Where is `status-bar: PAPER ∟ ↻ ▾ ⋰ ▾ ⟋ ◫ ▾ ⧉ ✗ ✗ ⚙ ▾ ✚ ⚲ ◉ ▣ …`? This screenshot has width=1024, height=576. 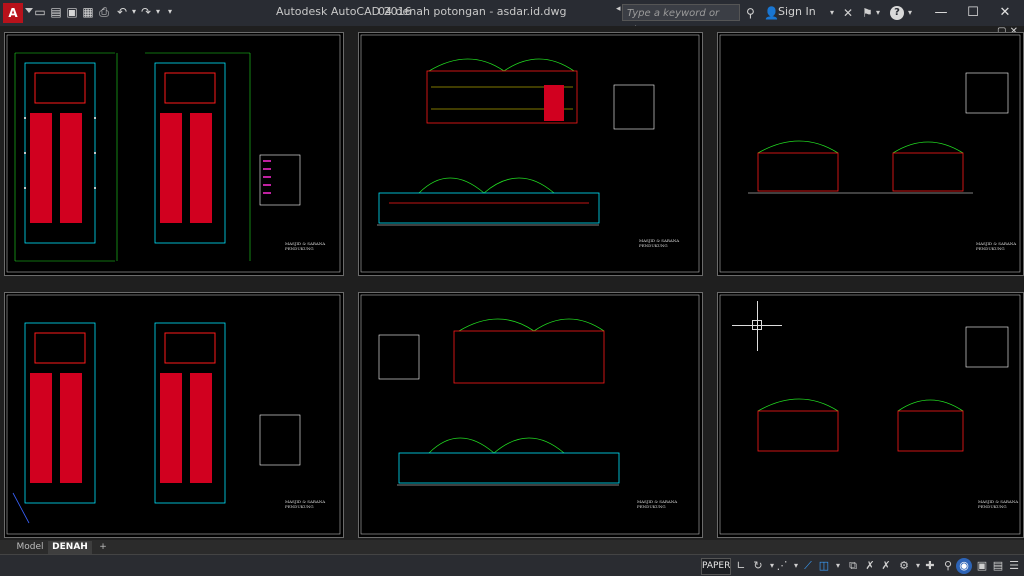 status-bar: PAPER ∟ ↻ ▾ ⋰ ▾ ⟋ ◫ ▾ ⧉ ✗ ✗ ⚙ ▾ ✚ ⚲ ◉ ▣ … is located at coordinates (512, 565).